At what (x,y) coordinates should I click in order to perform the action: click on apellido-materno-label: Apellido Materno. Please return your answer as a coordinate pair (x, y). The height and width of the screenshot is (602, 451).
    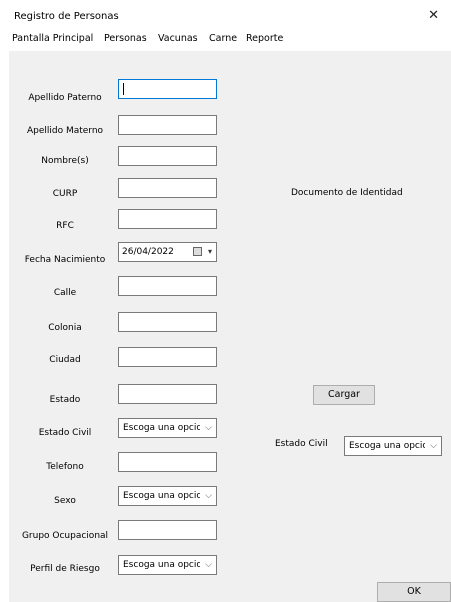
    Looking at the image, I should click on (65, 131).